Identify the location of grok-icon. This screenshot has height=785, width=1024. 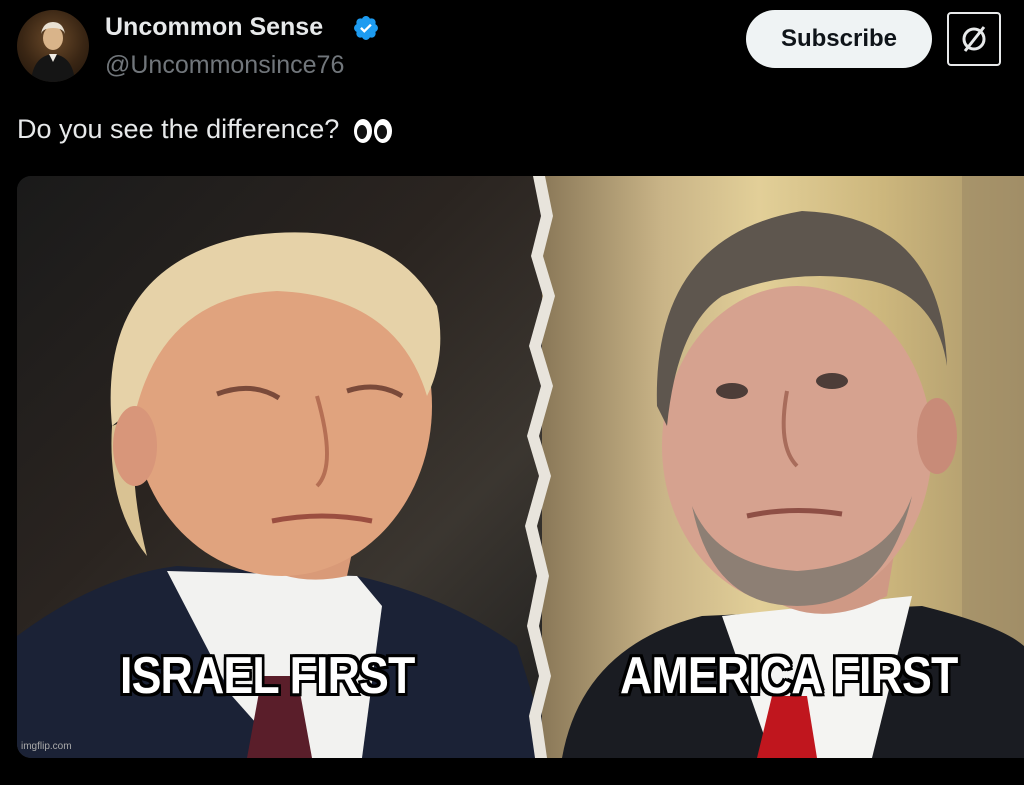
(974, 39).